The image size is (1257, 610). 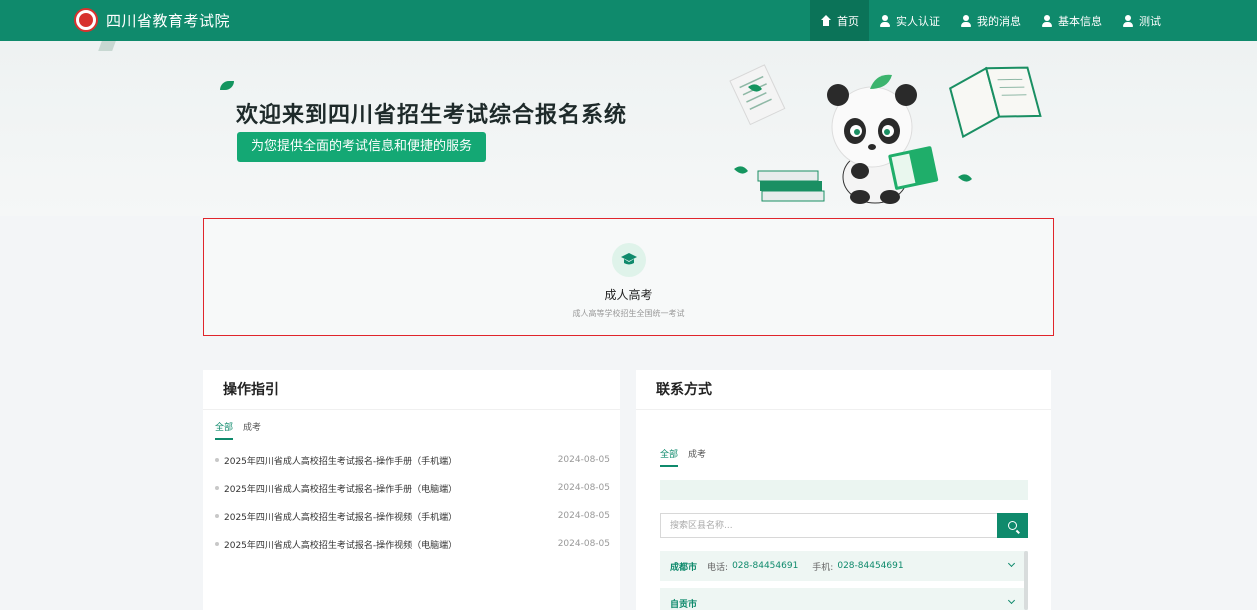 I want to click on guide-item-title: 2025年四川省成人高校招生考试报名-操作视频（电脑端）, so click(x=341, y=545).